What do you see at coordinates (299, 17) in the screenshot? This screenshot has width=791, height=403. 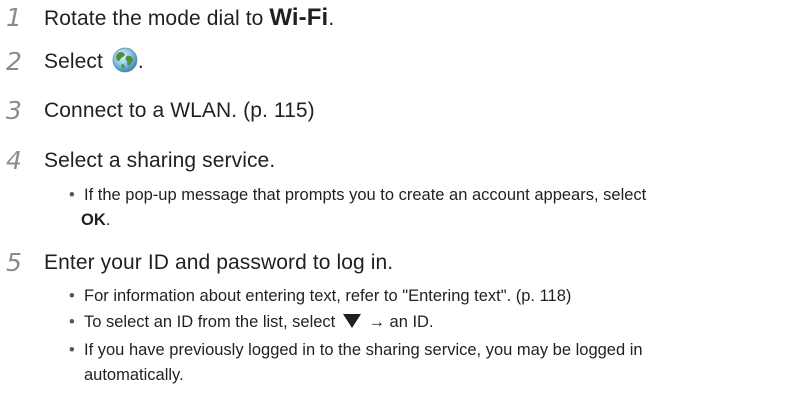 I see `wifi-mode-label: Wi-Fi` at bounding box center [299, 17].